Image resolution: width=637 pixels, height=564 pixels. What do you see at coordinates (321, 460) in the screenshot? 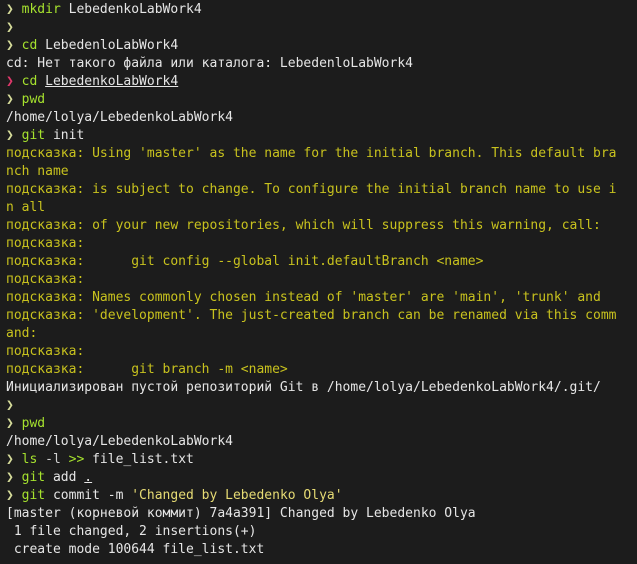
I see `terminal-line: ❯ ls -l >> file_list.txt` at bounding box center [321, 460].